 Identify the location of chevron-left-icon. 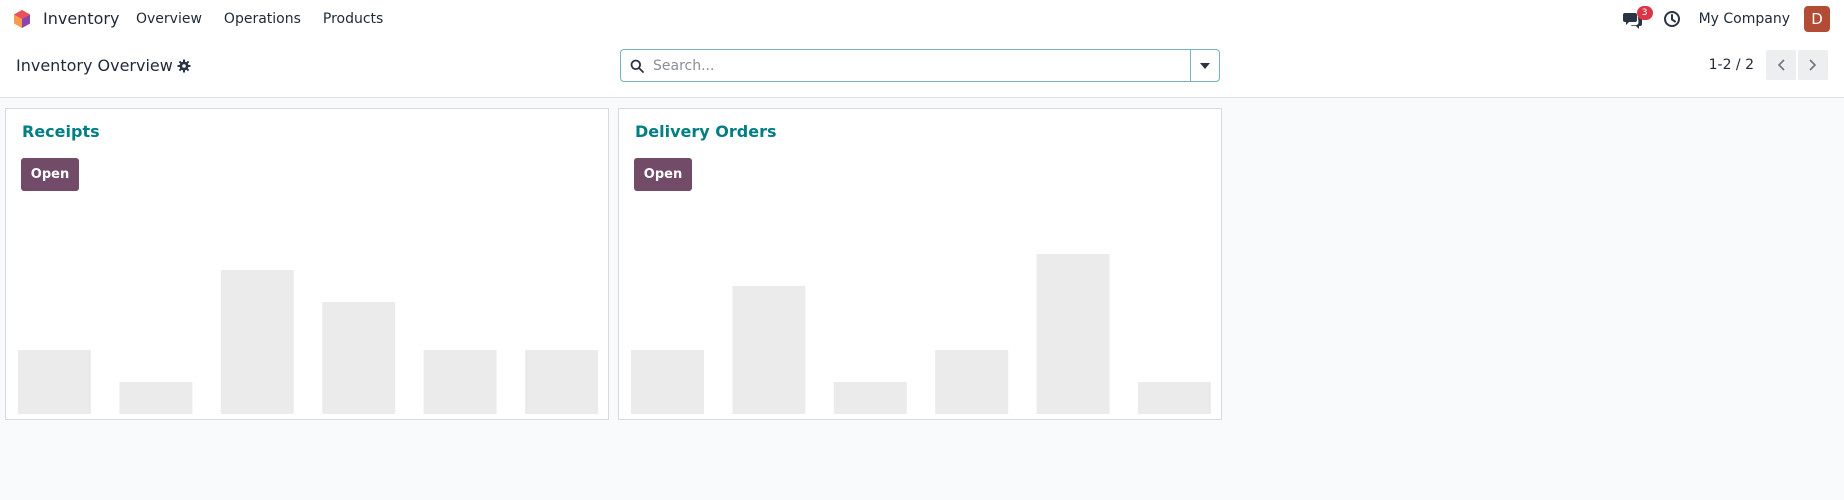
(1781, 65).